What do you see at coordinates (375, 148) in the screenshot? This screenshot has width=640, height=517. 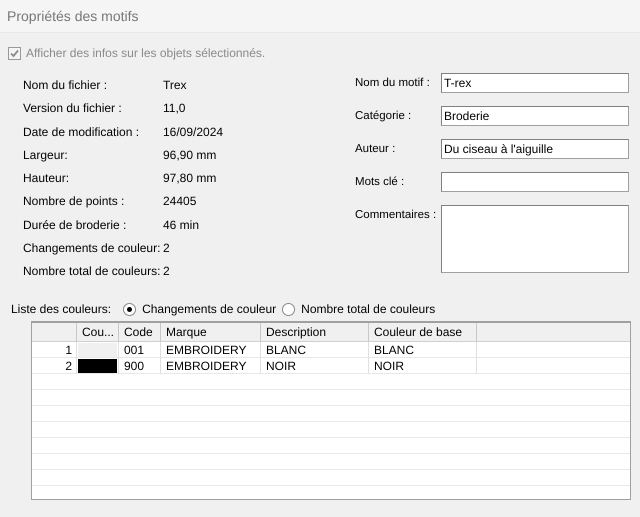 I see `field-label: Auteur :` at bounding box center [375, 148].